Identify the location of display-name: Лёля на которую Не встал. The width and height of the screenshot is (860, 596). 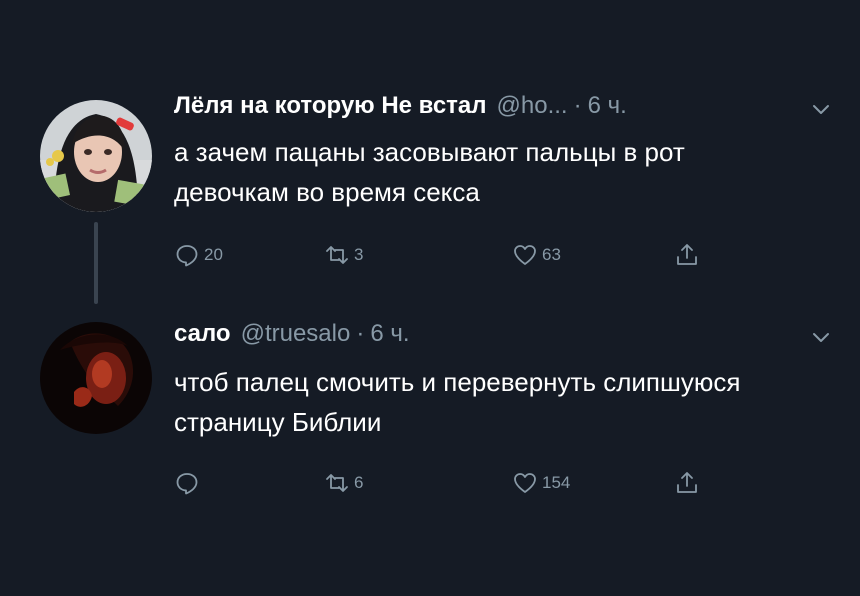
(330, 106).